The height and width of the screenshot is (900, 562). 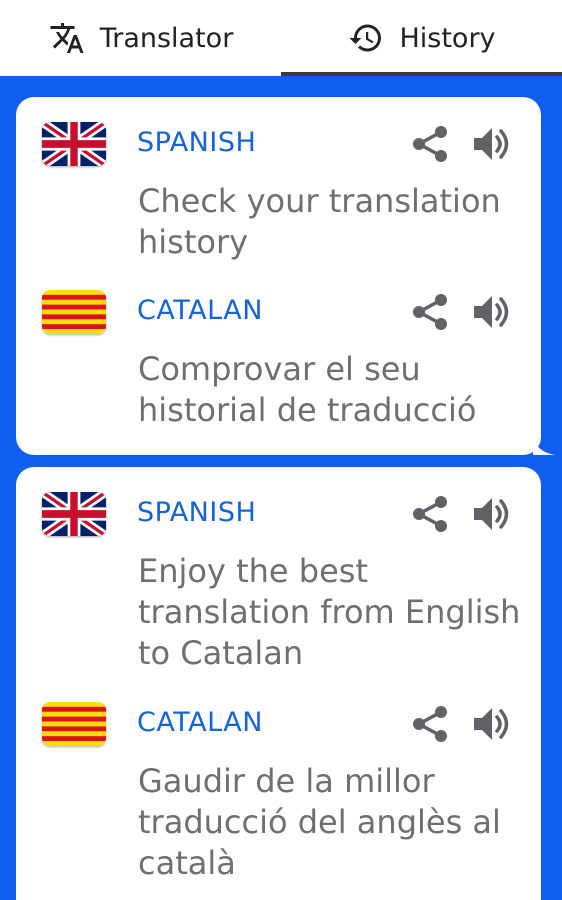 I want to click on tab-history: History, so click(x=421, y=38).